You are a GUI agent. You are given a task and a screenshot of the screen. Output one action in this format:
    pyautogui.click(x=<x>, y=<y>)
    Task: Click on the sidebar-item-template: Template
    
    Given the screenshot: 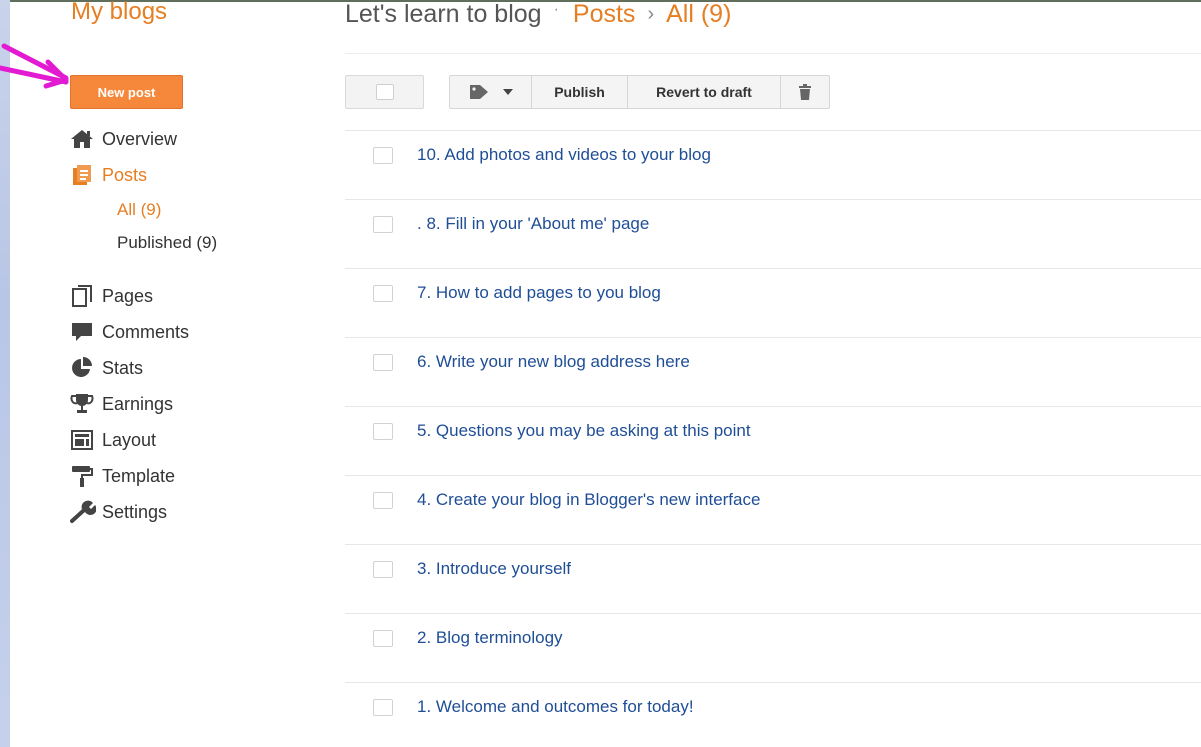 What is the action you would take?
    pyautogui.click(x=122, y=476)
    